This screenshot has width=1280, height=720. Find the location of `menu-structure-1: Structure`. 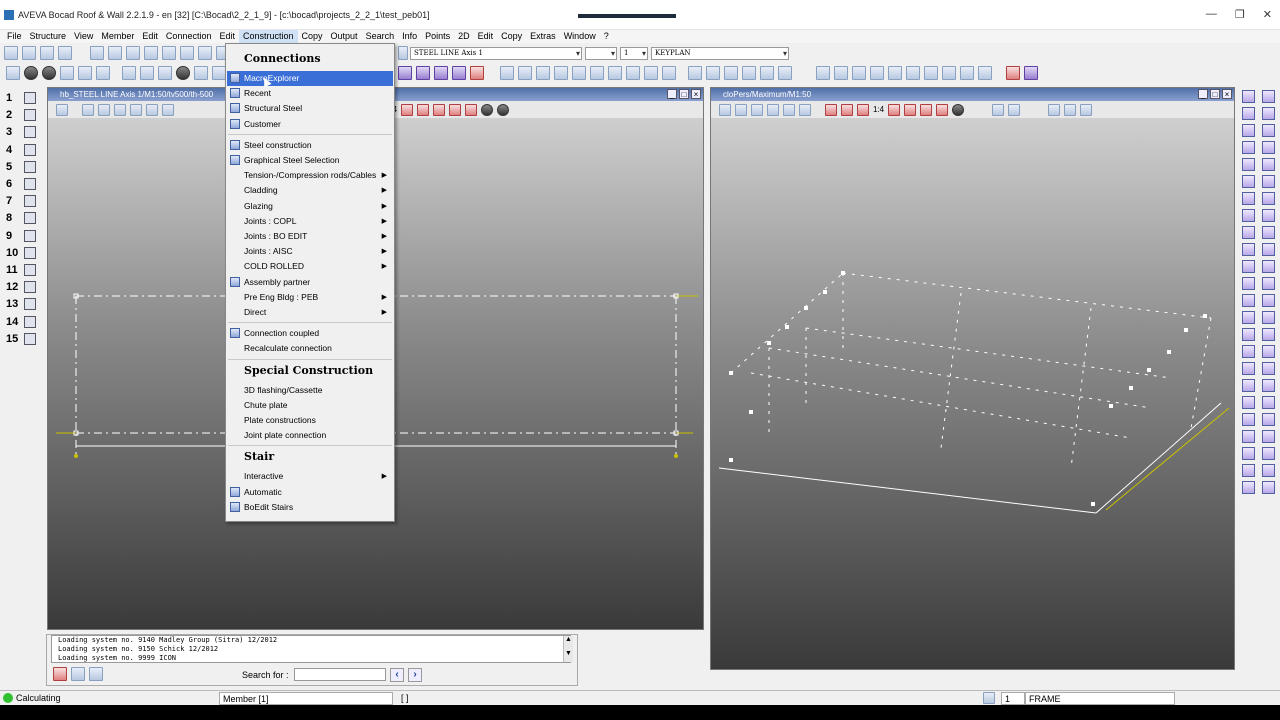

menu-structure-1: Structure is located at coordinates (48, 36).